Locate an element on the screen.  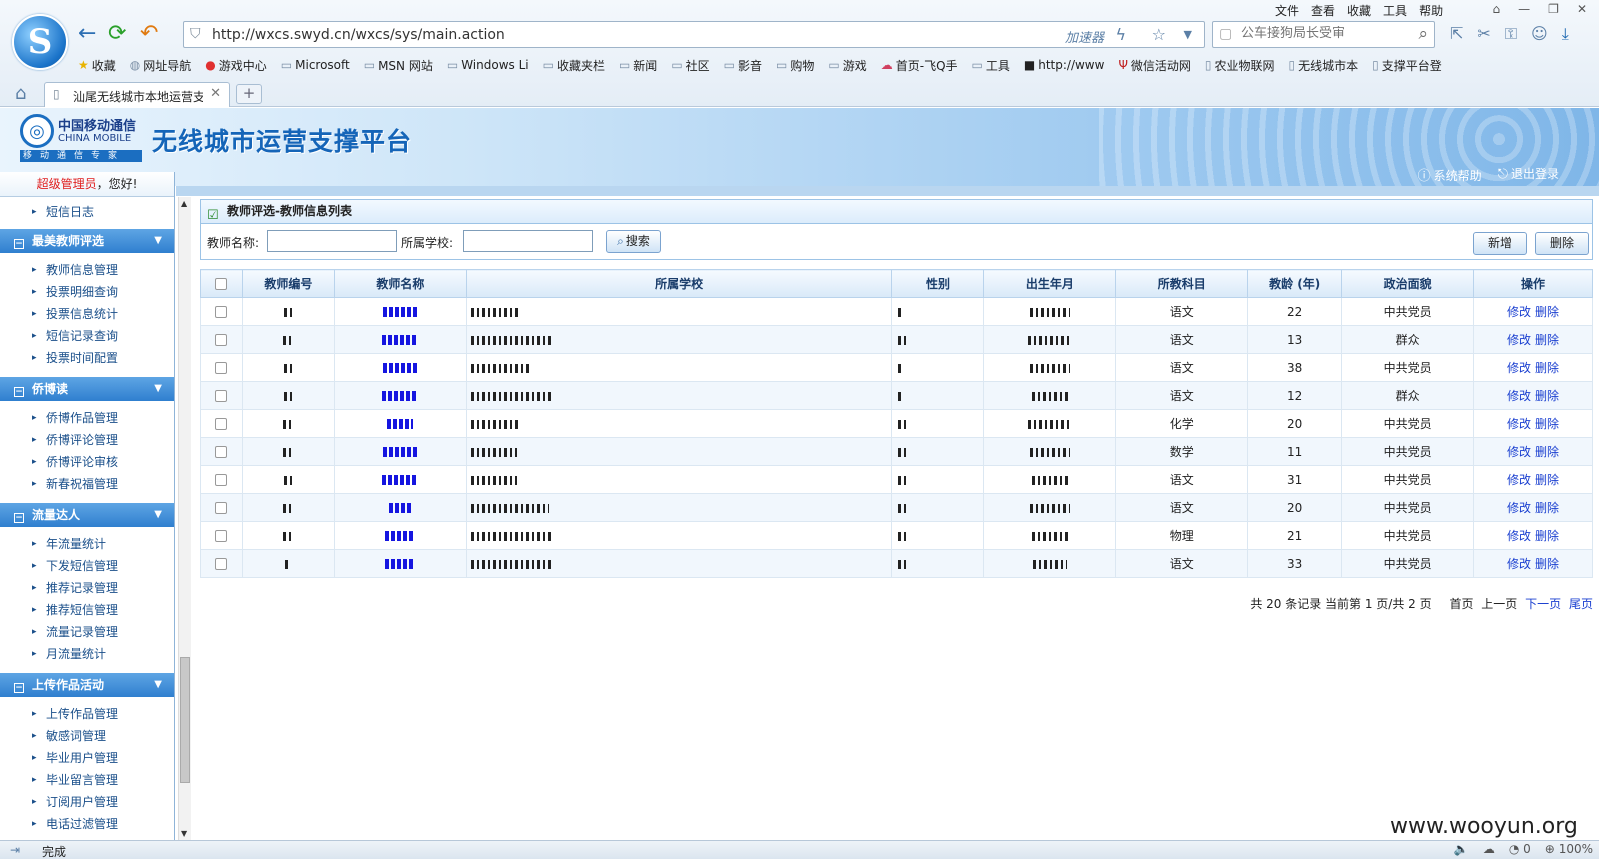
close-tab-icon: ✕ is located at coordinates (215, 93).